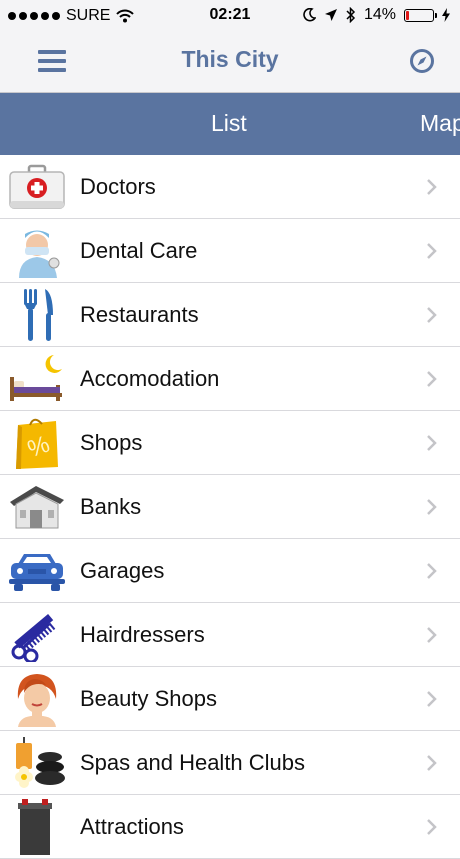 Image resolution: width=460 pixels, height=859 pixels. Describe the element at coordinates (230, 16) in the screenshot. I see `status-bar: SURE 02:21 14%` at that location.